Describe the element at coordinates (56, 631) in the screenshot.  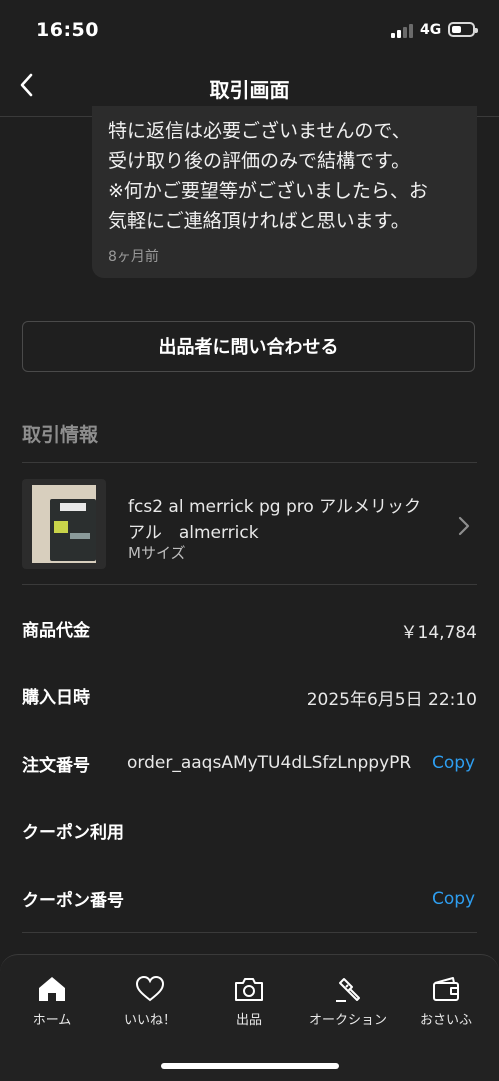
I see `price-label: 商品代金` at that location.